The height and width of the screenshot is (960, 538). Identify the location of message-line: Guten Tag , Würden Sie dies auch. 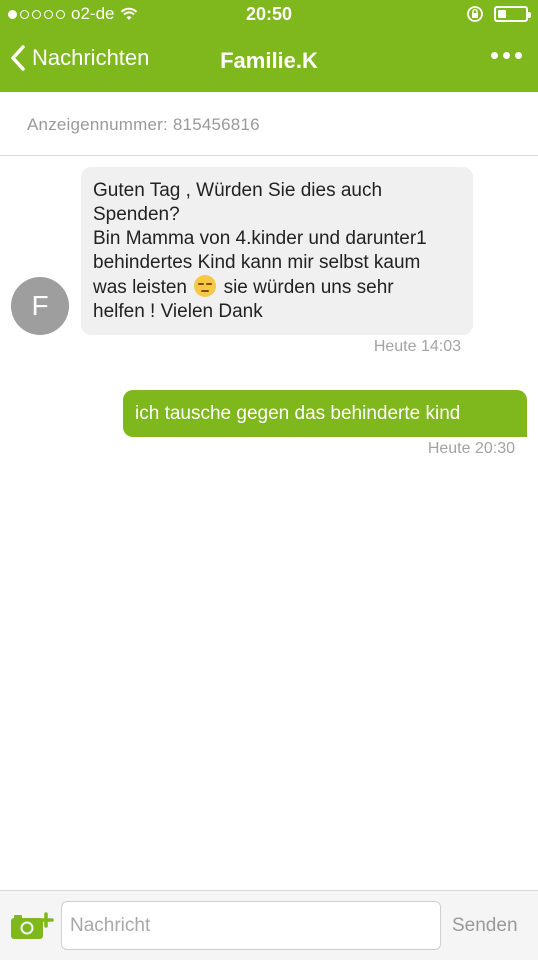
(238, 190).